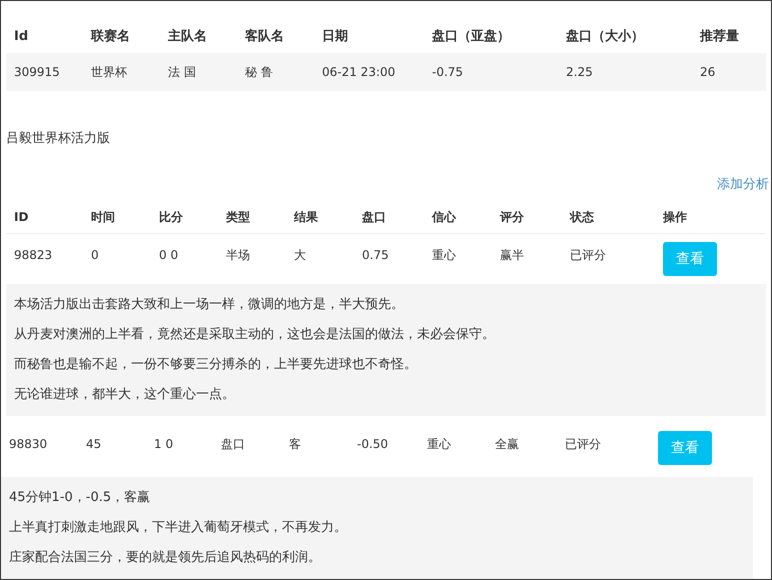  I want to click on table-cell-text: 客, so click(295, 444).